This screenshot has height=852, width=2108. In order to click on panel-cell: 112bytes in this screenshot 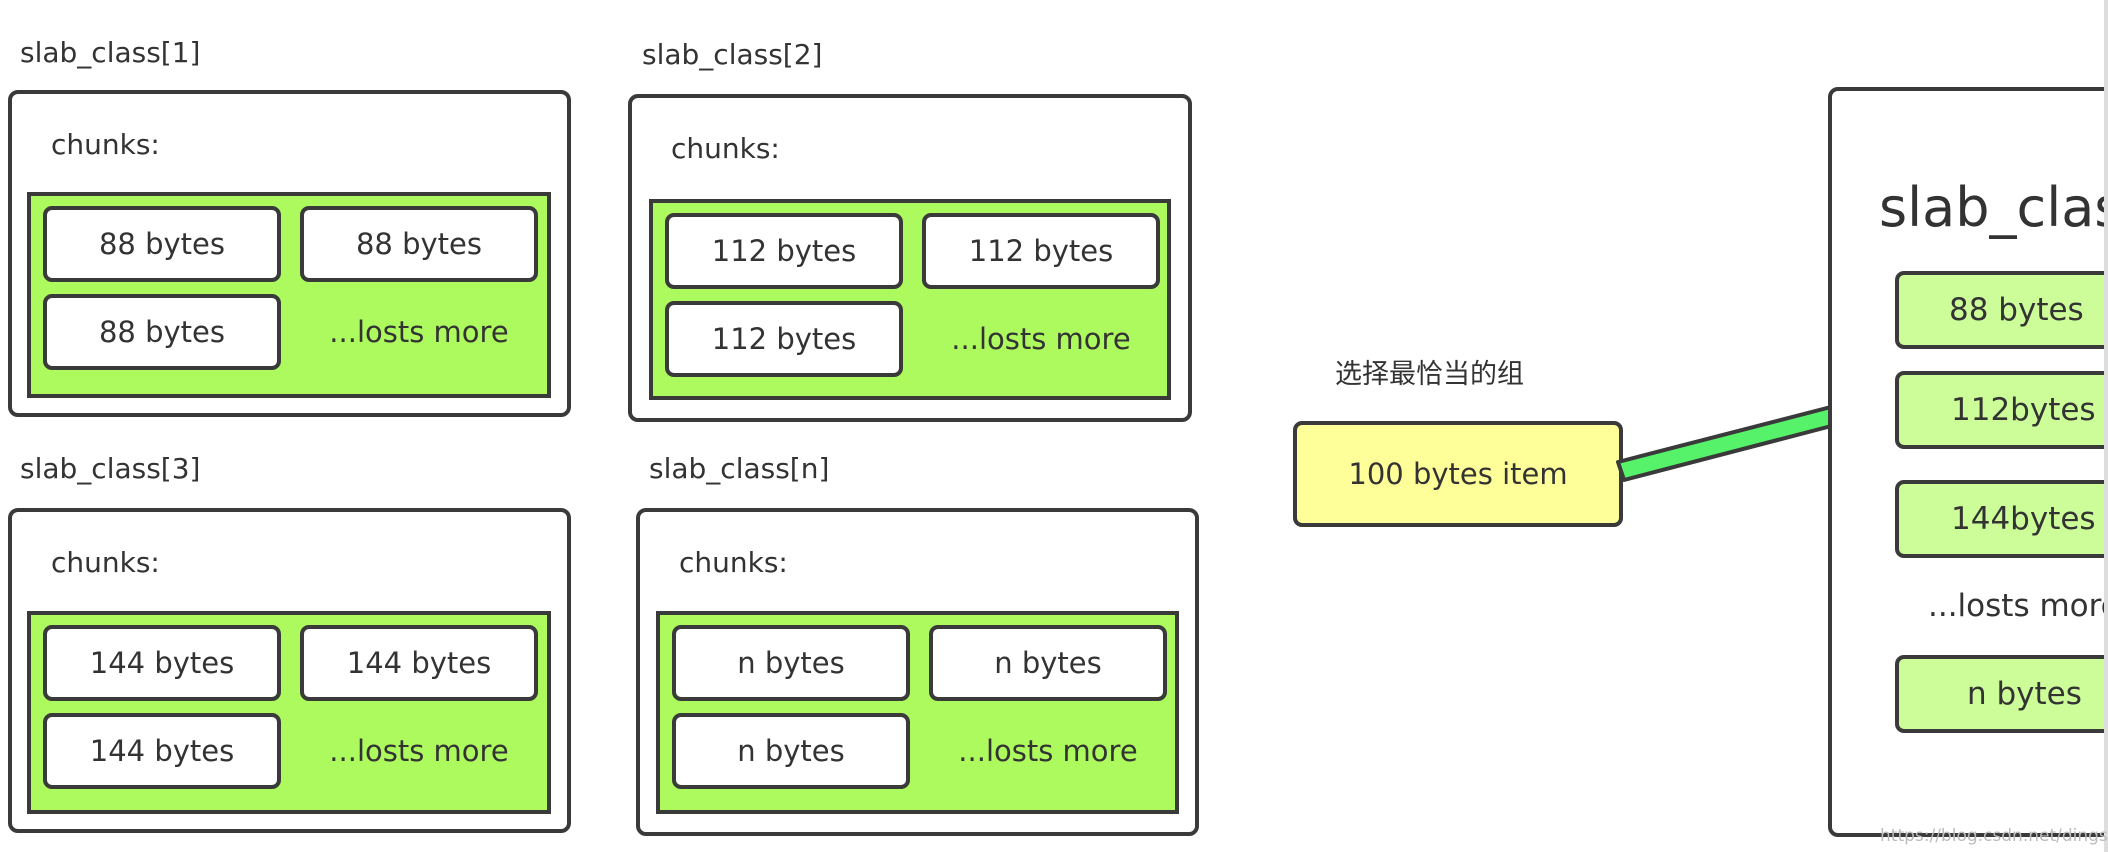, I will do `click(2001, 410)`.